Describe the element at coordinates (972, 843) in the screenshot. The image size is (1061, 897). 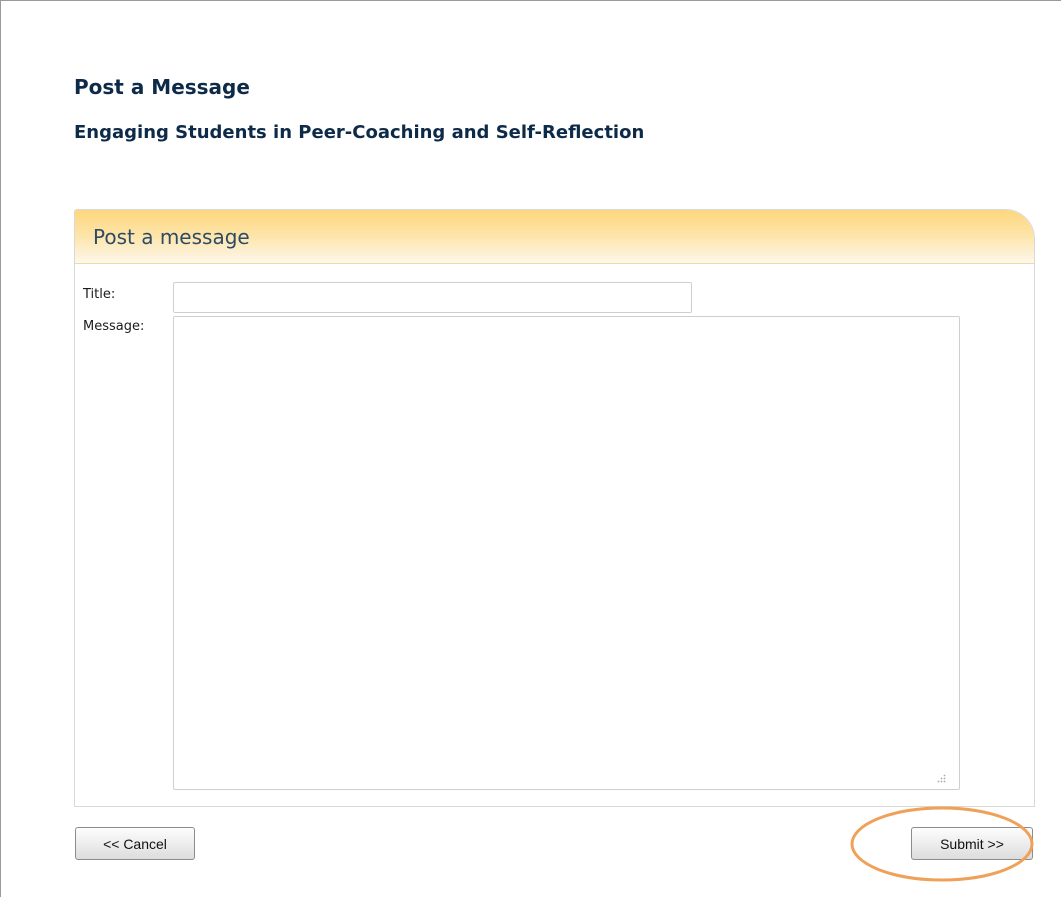
I see `submit-button: Submit >>` at that location.